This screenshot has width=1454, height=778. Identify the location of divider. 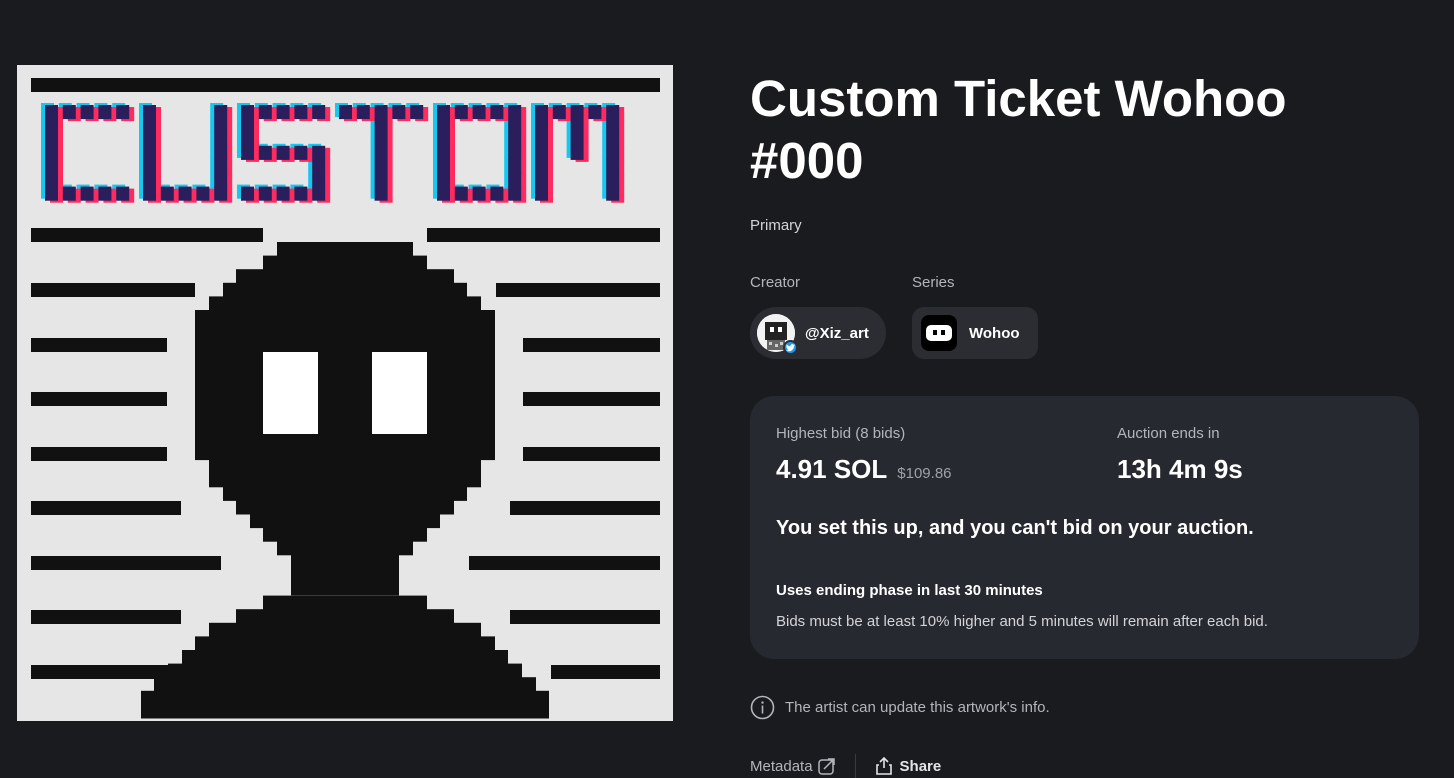
(855, 766).